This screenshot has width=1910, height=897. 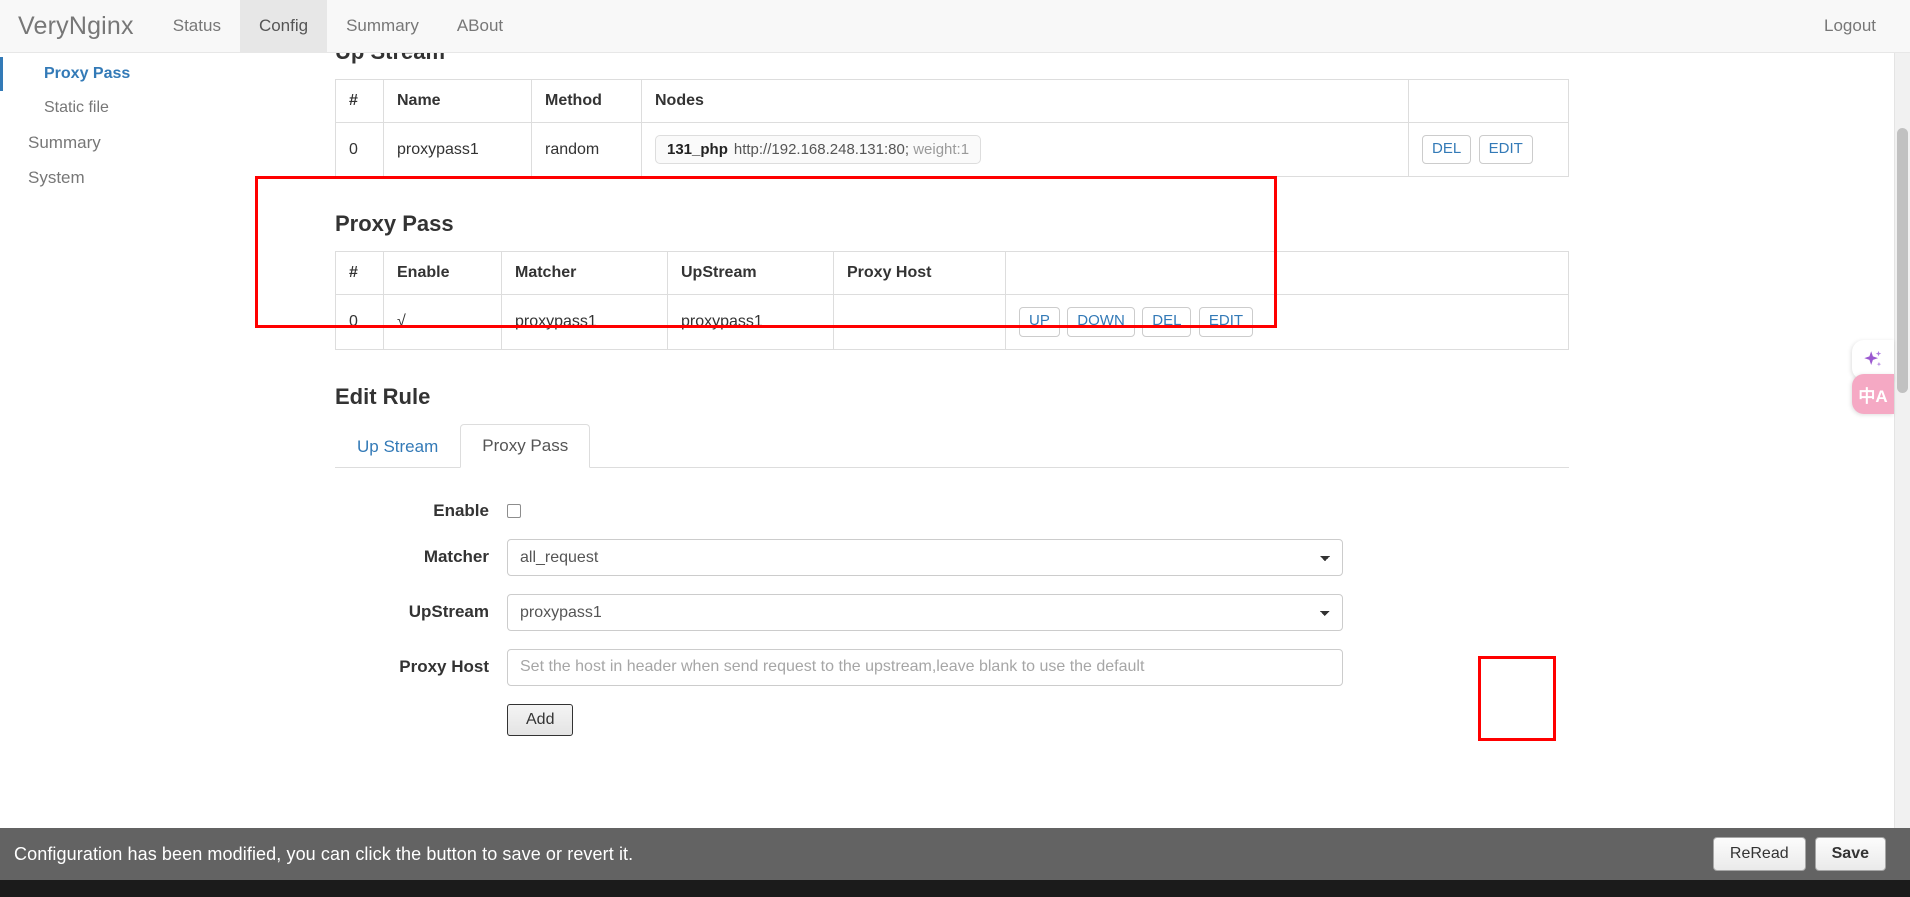 I want to click on sidebar-item-summary: Summary, so click(x=148, y=142).